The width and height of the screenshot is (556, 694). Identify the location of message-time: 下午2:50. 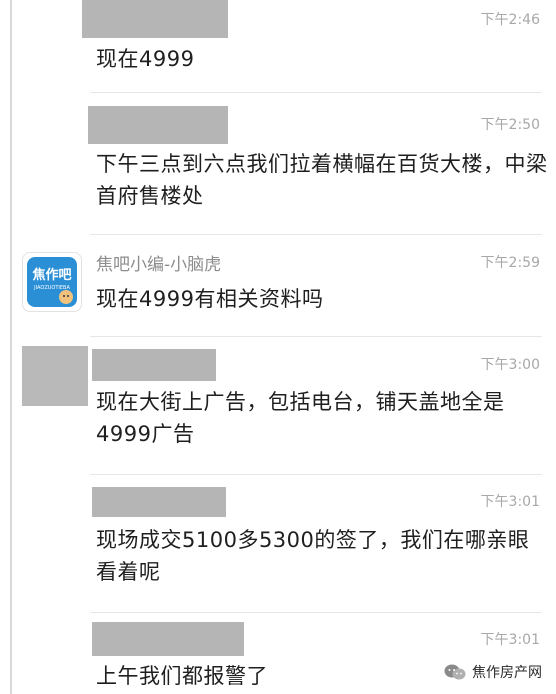
(510, 125).